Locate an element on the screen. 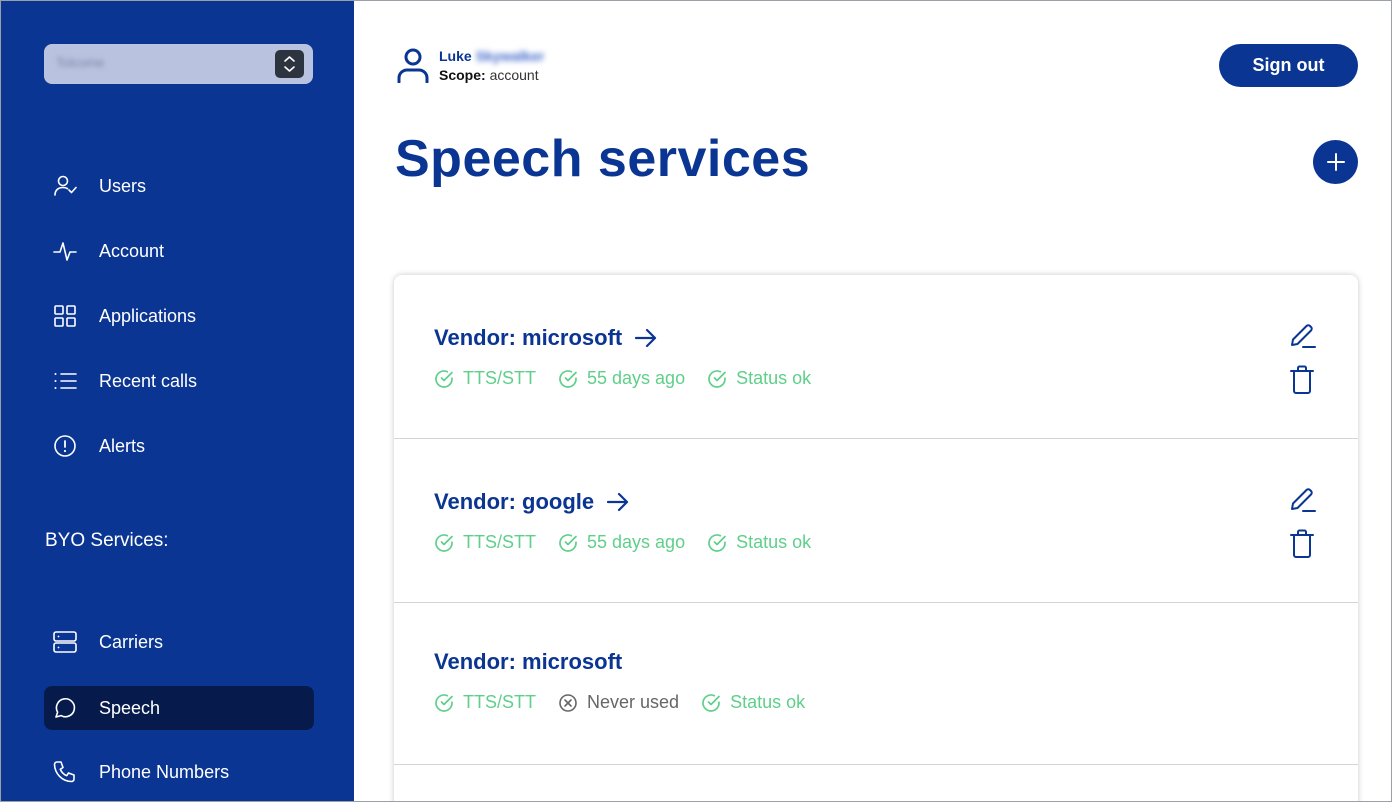  user-icon is located at coordinates (413, 65).